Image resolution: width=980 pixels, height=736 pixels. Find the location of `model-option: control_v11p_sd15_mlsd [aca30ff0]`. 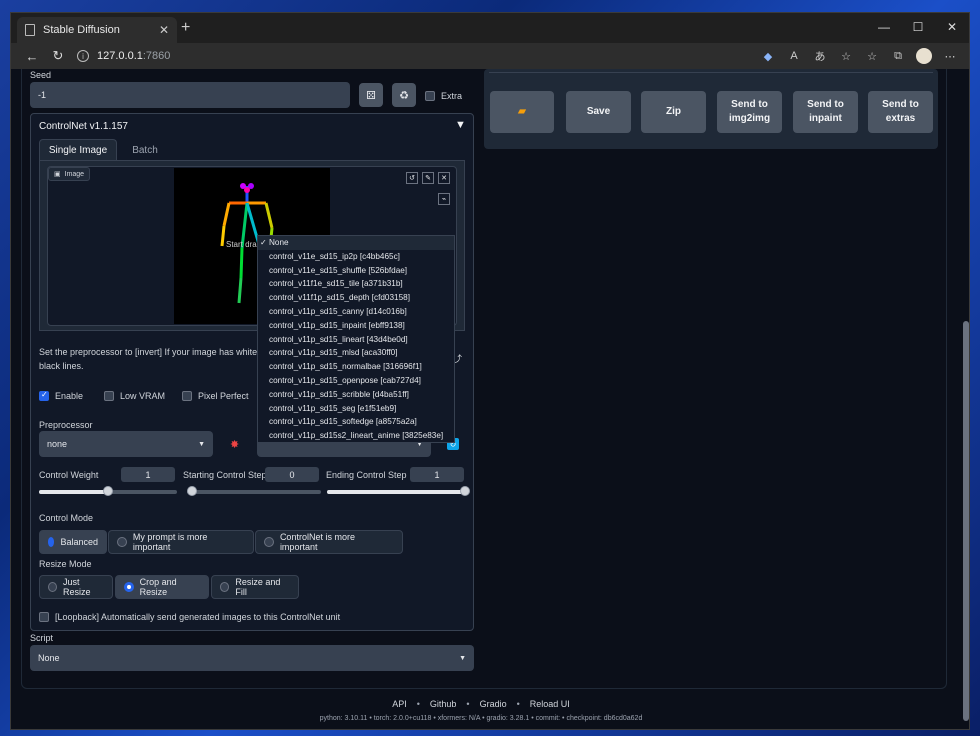

model-option: control_v11p_sd15_mlsd [aca30ff0] is located at coordinates (356, 353).